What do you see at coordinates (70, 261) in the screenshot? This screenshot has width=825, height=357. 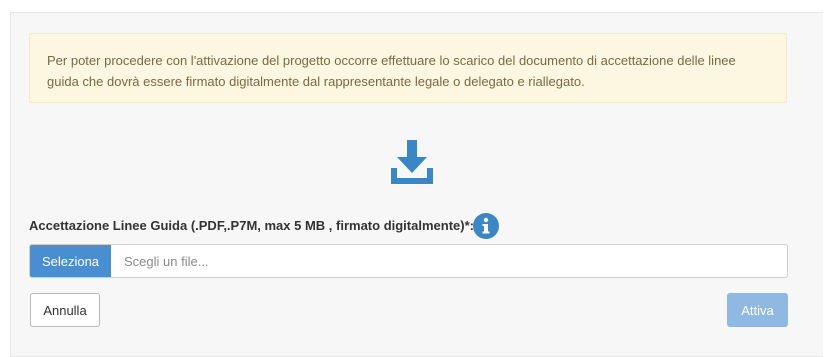 I see `select-file-button: Seleziona` at bounding box center [70, 261].